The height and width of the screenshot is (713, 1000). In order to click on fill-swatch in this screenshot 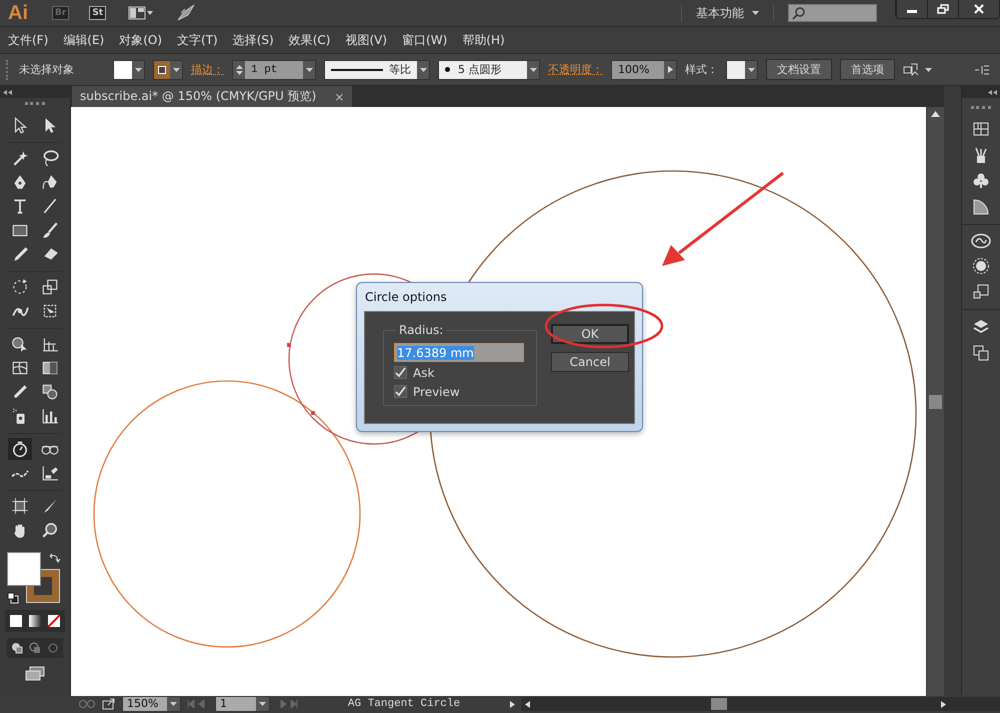, I will do `click(123, 69)`.